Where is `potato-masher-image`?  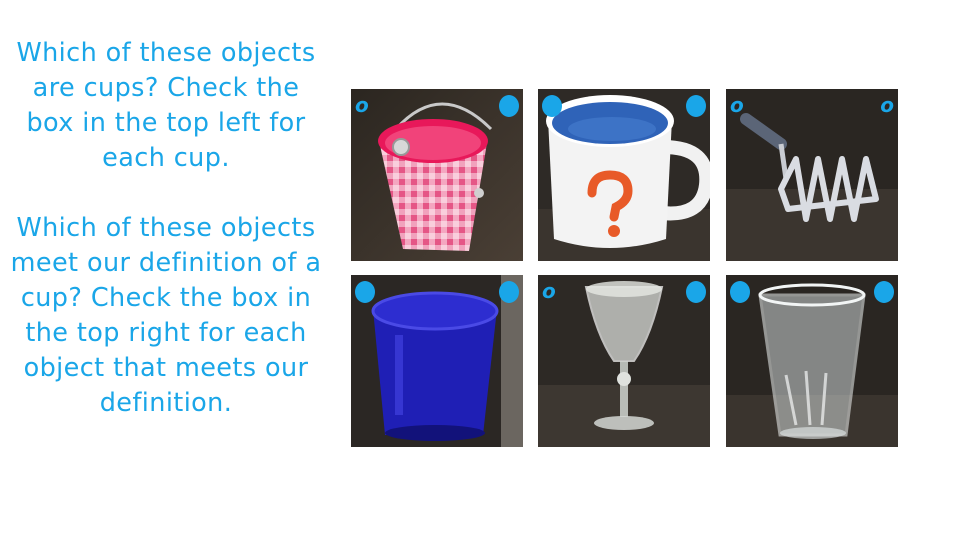
potato-masher-image is located at coordinates (812, 175).